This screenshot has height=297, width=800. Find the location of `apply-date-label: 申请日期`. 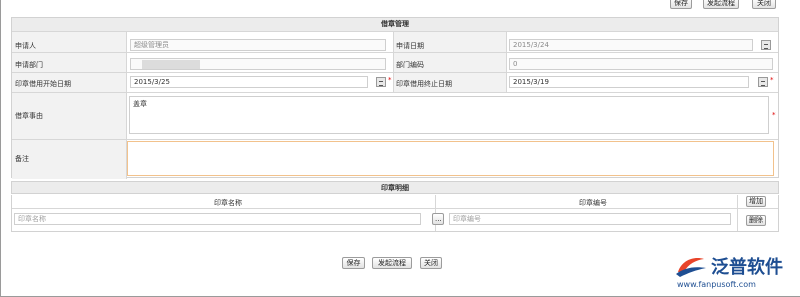

apply-date-label: 申请日期 is located at coordinates (410, 46).